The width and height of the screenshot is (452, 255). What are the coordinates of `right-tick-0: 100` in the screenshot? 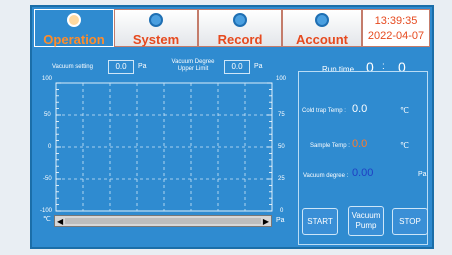 It's located at (281, 79).